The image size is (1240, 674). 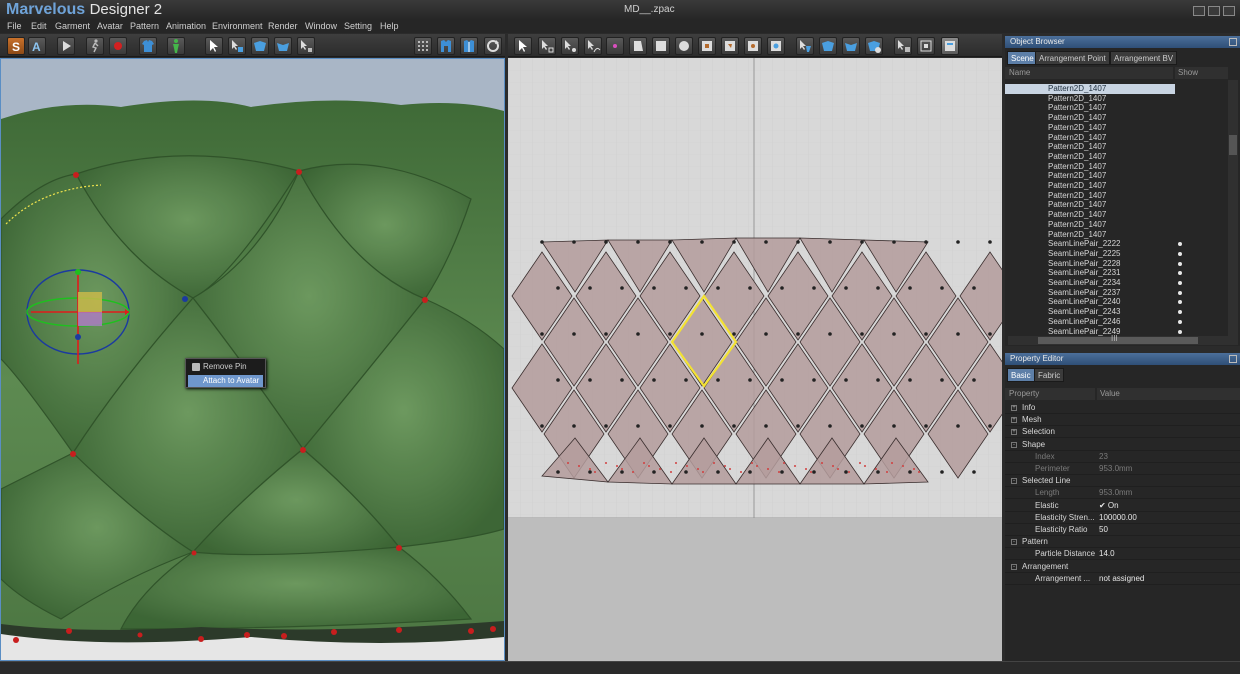 I want to click on tree-row: SeamLinePair_2243, so click(x=1116, y=312).